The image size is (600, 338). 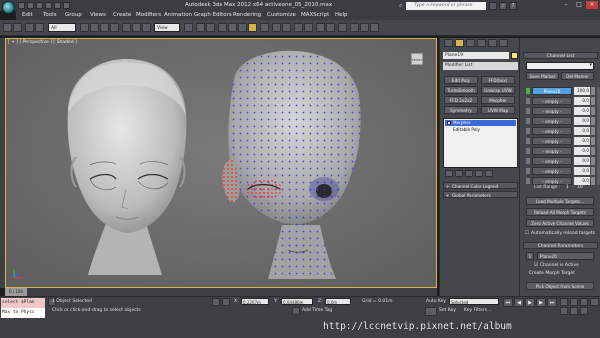 I want to click on select-by-name-icon, so click(x=94, y=27).